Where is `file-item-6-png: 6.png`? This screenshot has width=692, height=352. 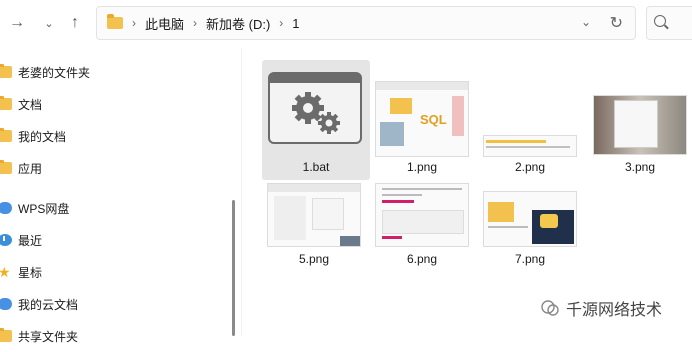
file-item-6-png: 6.png is located at coordinates (422, 240).